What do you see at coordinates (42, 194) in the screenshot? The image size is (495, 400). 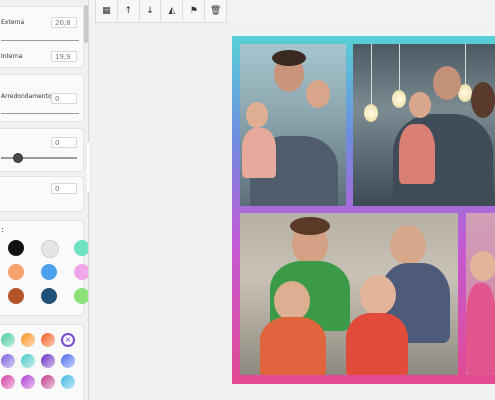 I see `offset-card: 0` at bounding box center [42, 194].